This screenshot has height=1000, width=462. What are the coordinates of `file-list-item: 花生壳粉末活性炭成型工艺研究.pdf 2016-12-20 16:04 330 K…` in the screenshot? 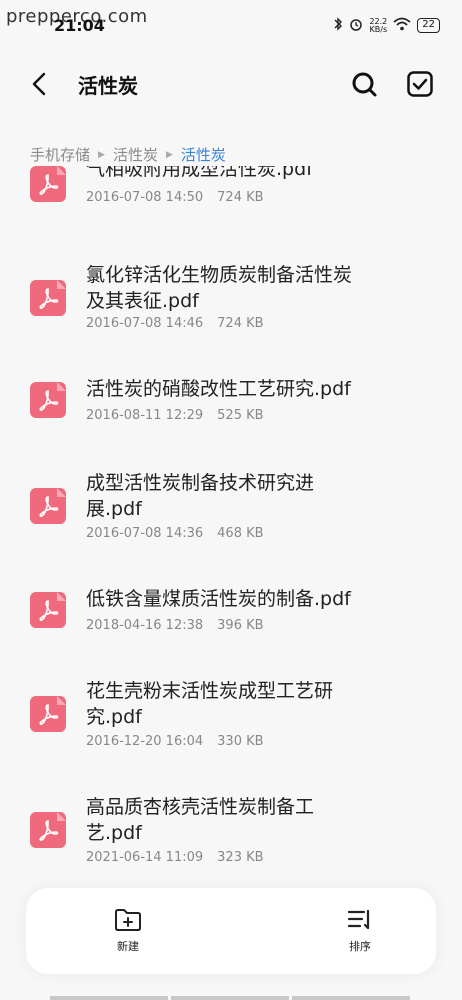 It's located at (231, 718).